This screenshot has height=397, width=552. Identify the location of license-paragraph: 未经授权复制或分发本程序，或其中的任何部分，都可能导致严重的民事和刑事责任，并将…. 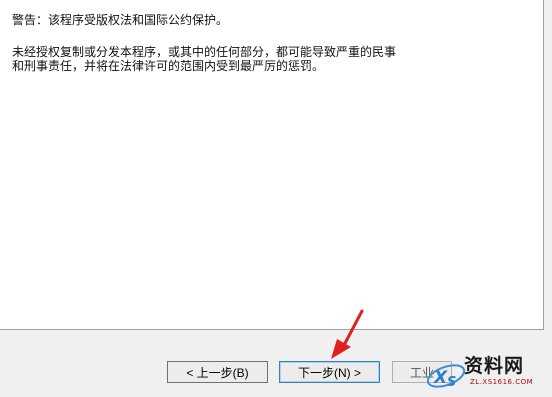
(204, 59).